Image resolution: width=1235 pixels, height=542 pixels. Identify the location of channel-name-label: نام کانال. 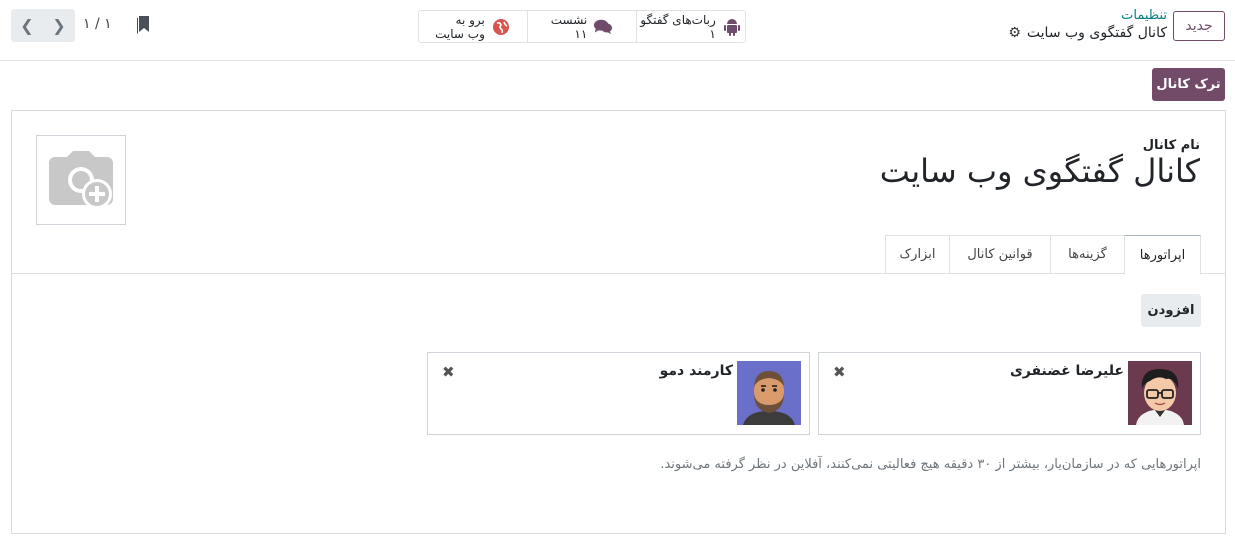
(1171, 145).